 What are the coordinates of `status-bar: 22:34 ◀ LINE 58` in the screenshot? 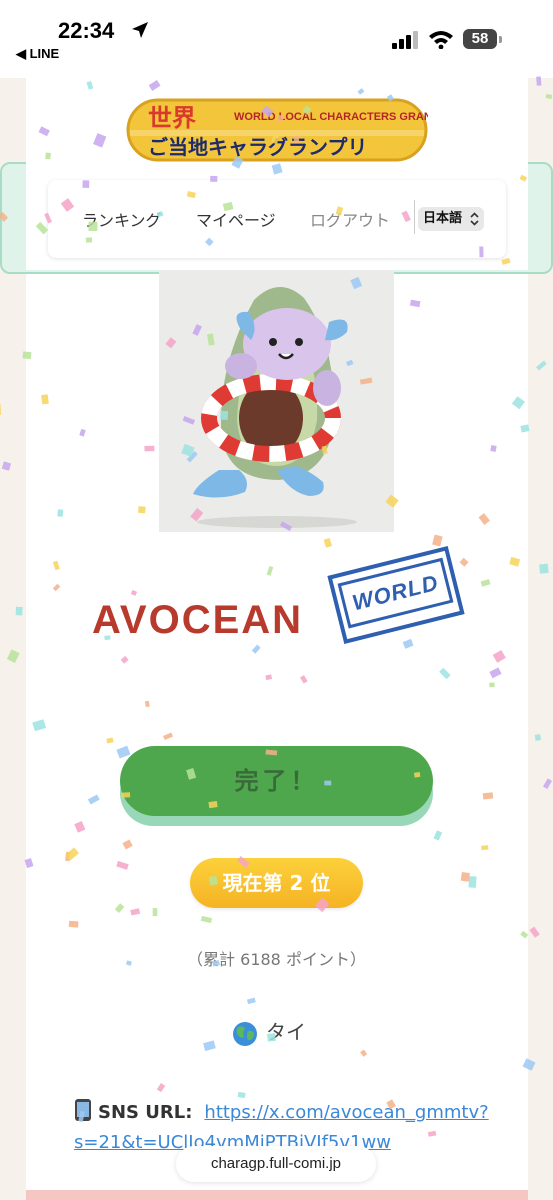 It's located at (276, 39).